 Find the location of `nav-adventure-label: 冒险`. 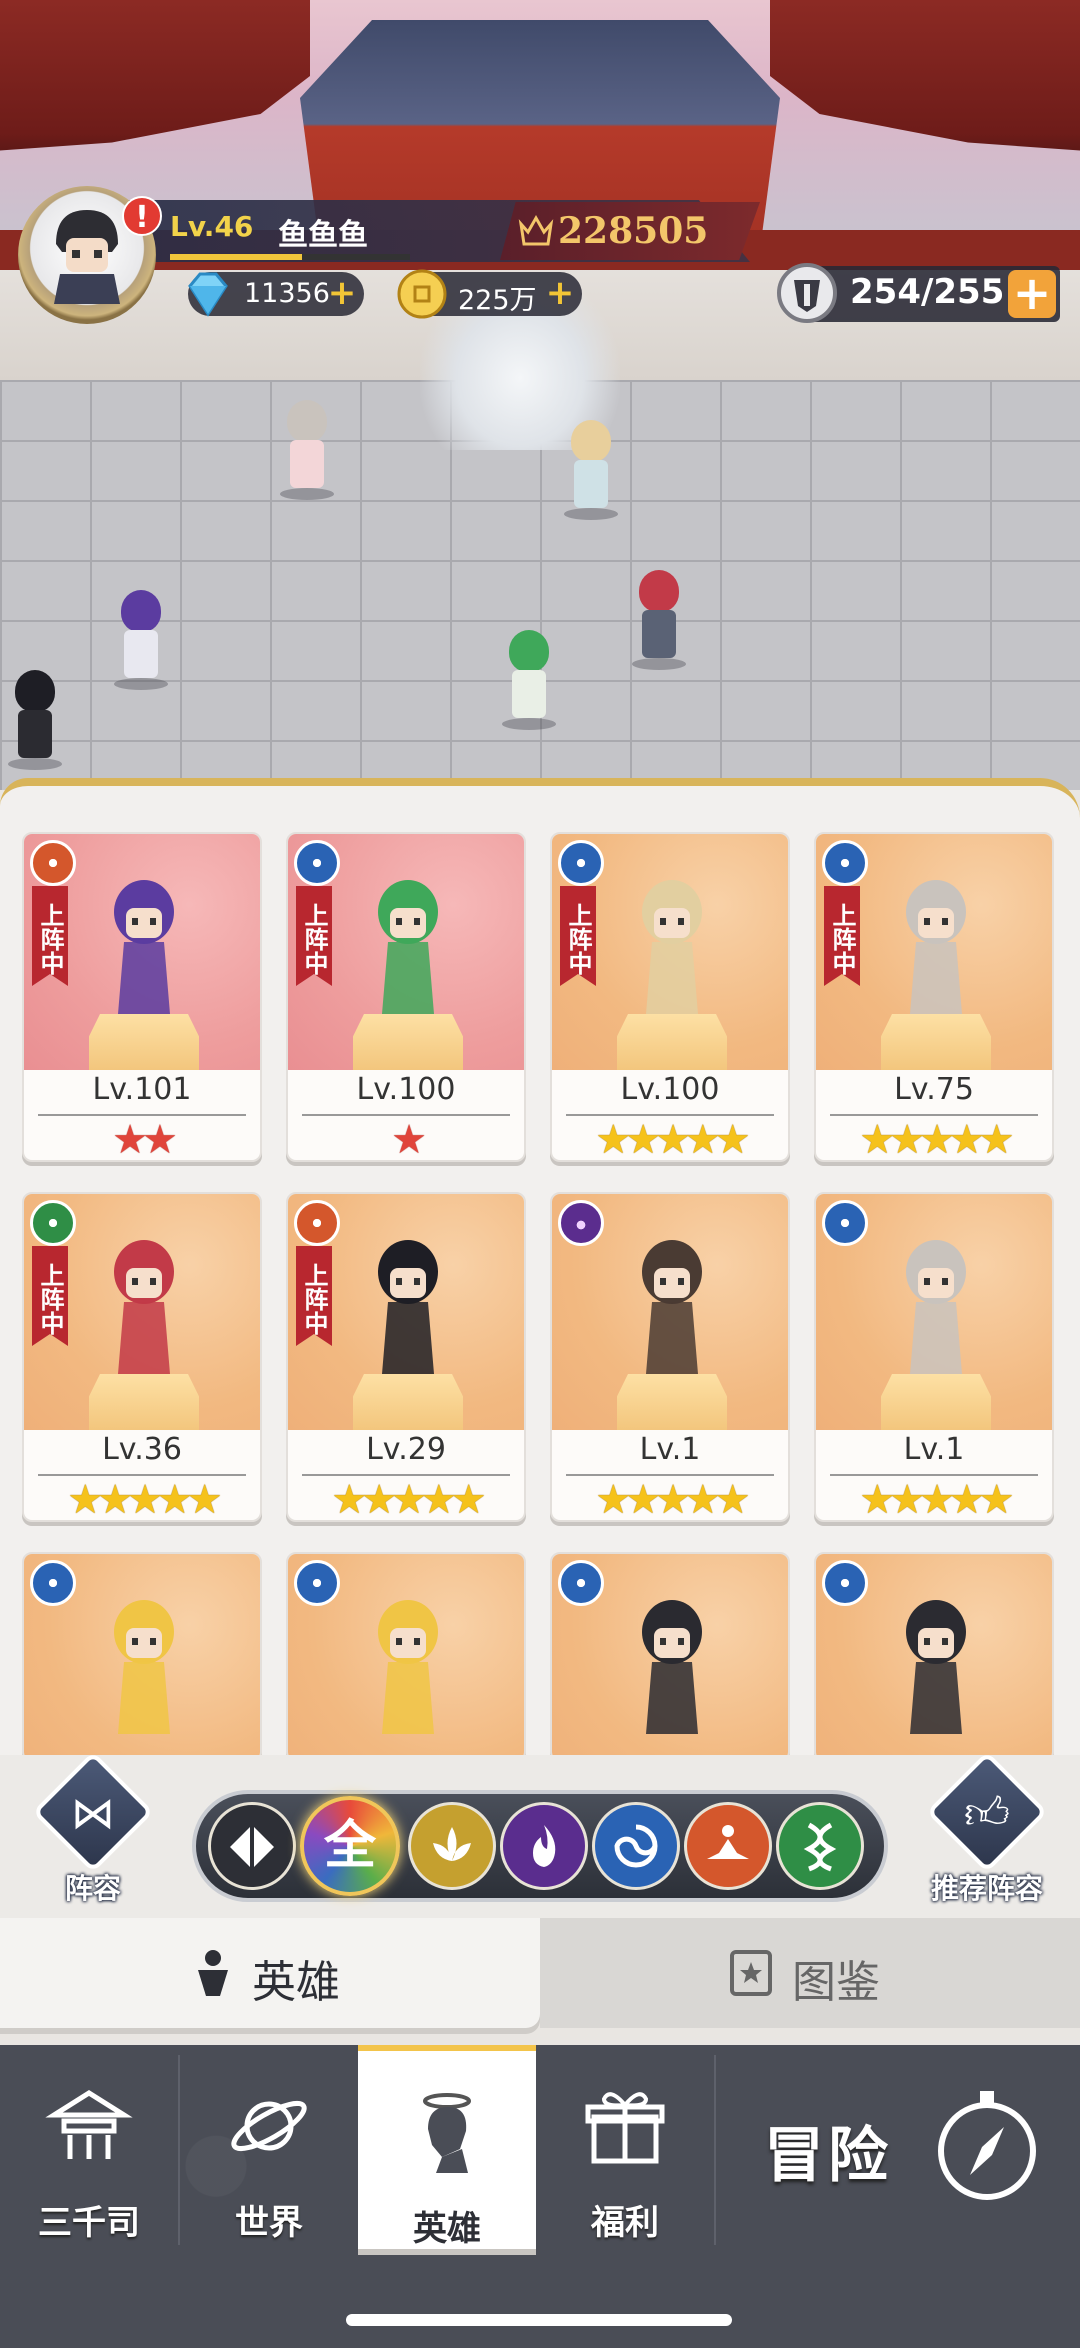

nav-adventure-label: 冒险 is located at coordinates (828, 2156).